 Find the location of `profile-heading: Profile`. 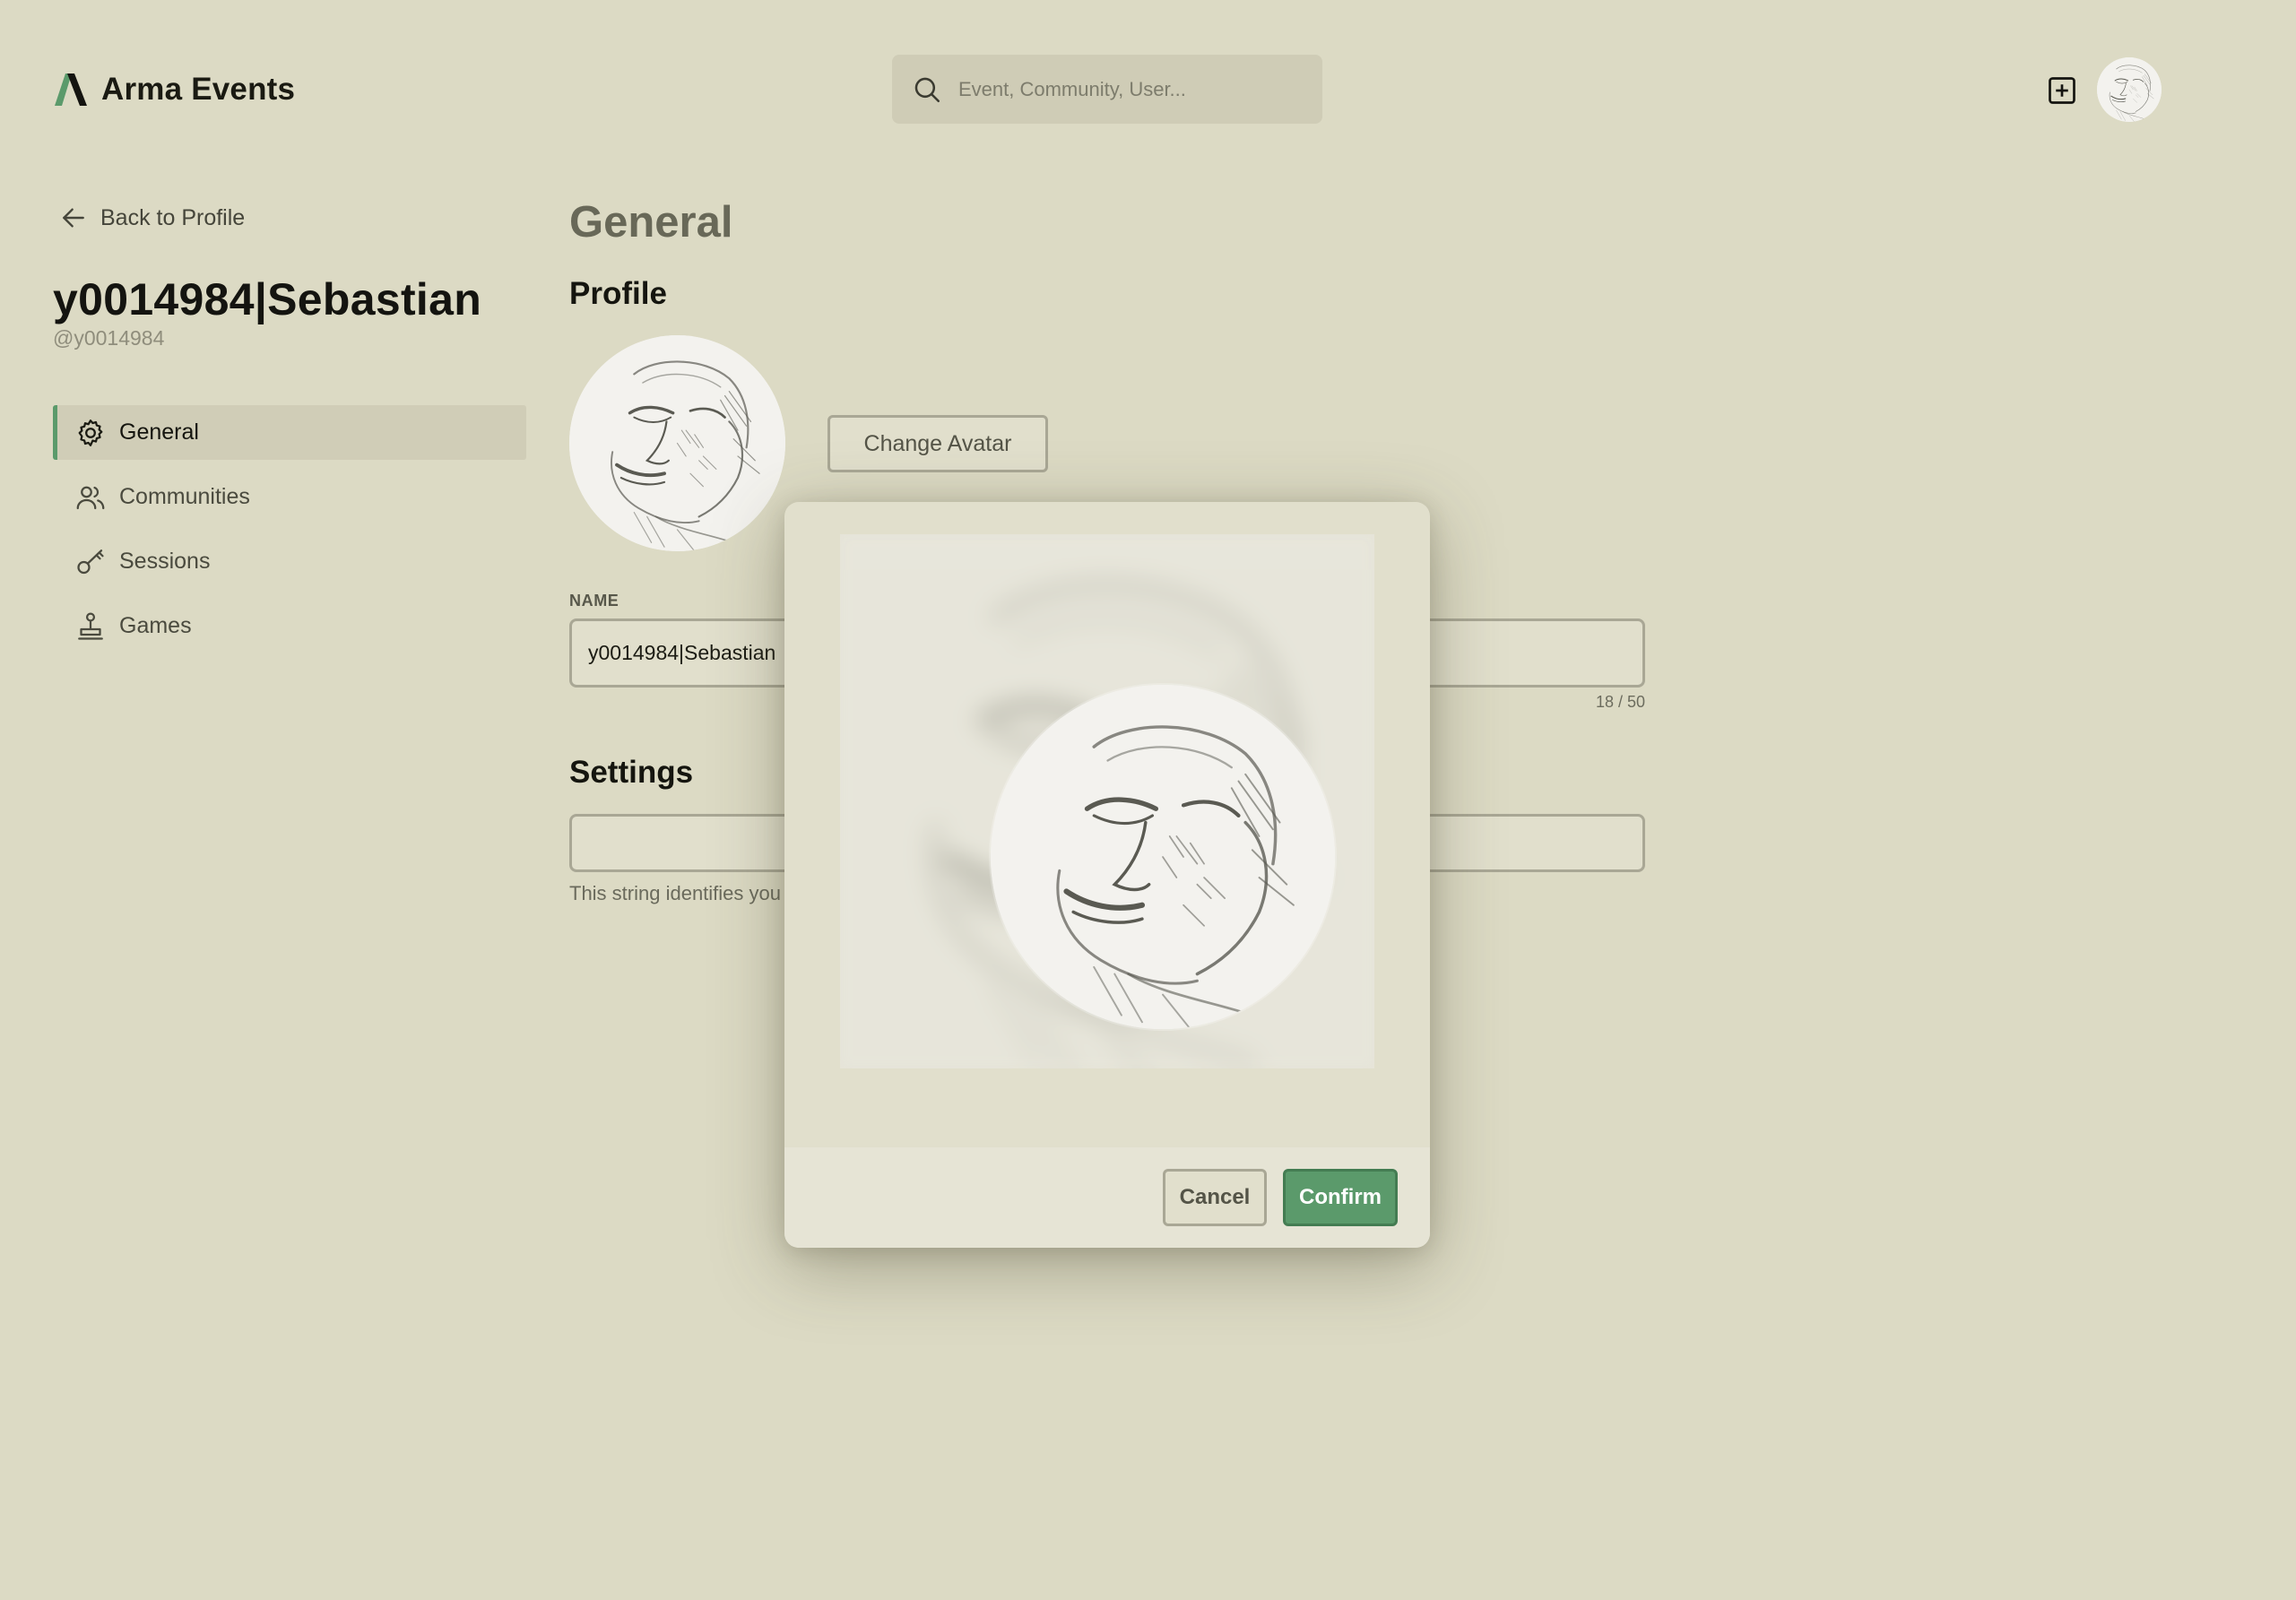

profile-heading: Profile is located at coordinates (618, 294).